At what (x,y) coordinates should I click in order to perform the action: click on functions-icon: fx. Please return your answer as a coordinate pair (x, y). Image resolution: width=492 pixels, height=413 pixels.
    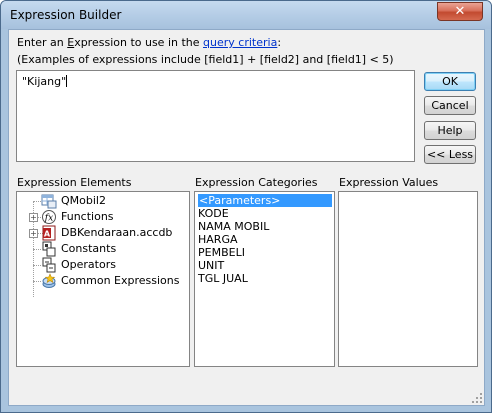
    Looking at the image, I should click on (49, 217).